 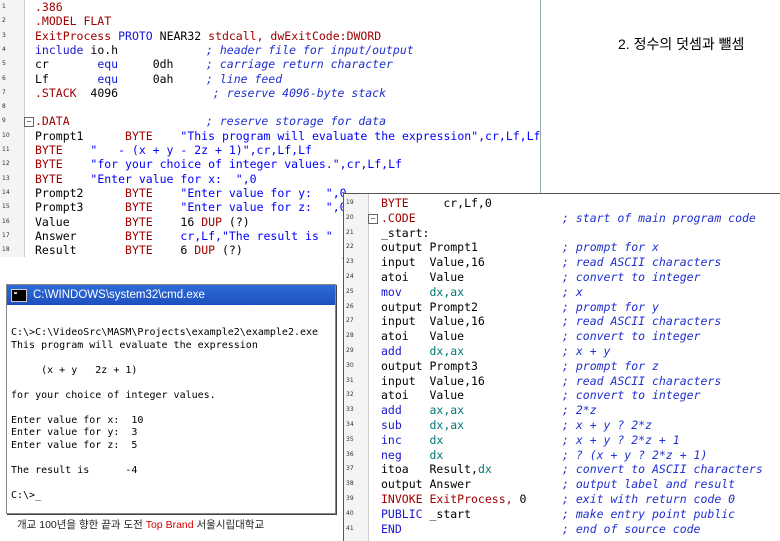 I want to click on code-line: 34 sub dx,ax ; x + y ? 2*z, so click(x=562, y=425).